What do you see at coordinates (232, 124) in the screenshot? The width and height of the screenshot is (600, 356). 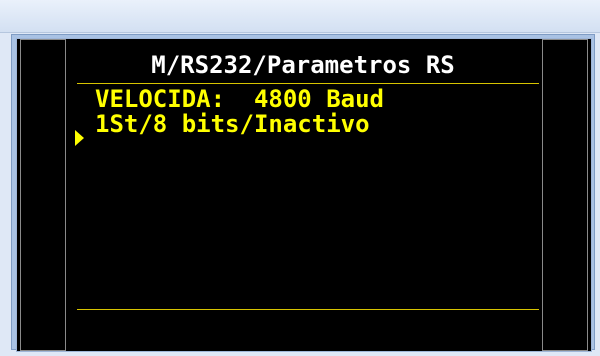 I see `menu-item-serial-format: 1St/8 bits/Inactivo` at bounding box center [232, 124].